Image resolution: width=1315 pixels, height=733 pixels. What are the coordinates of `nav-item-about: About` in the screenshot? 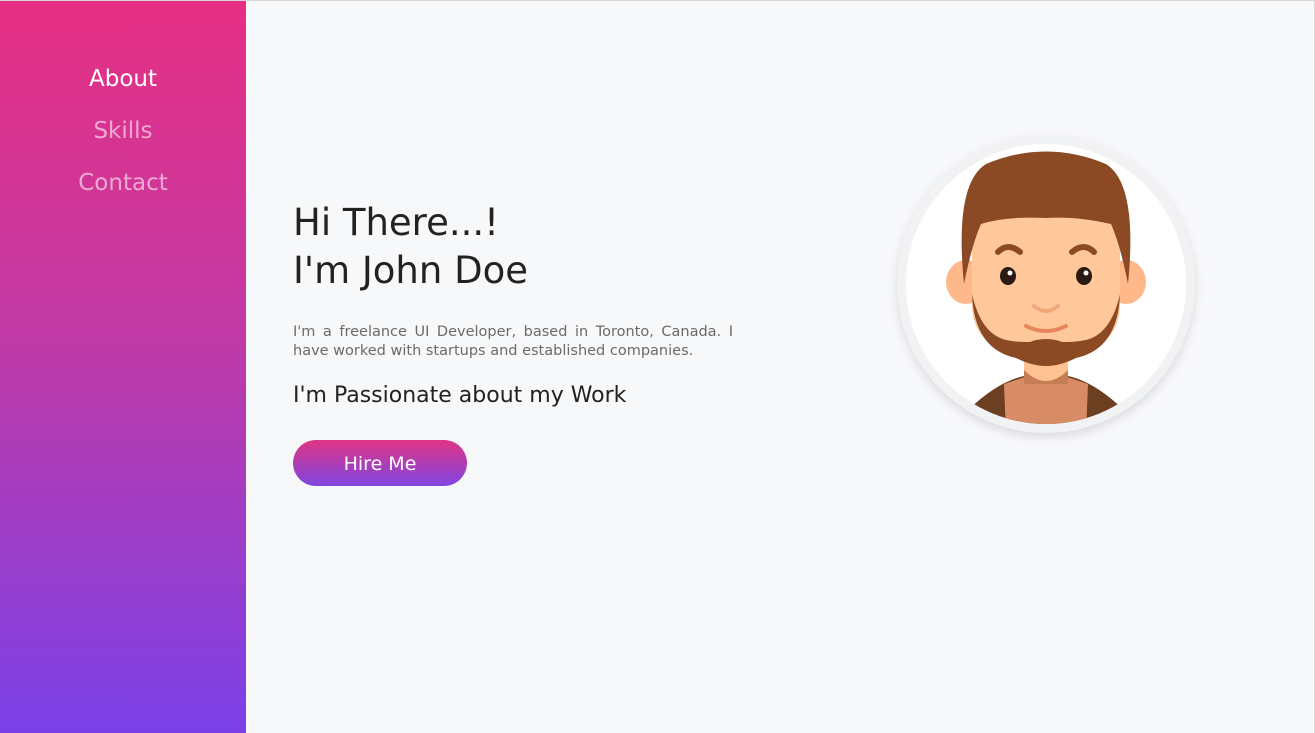 It's located at (123, 87).